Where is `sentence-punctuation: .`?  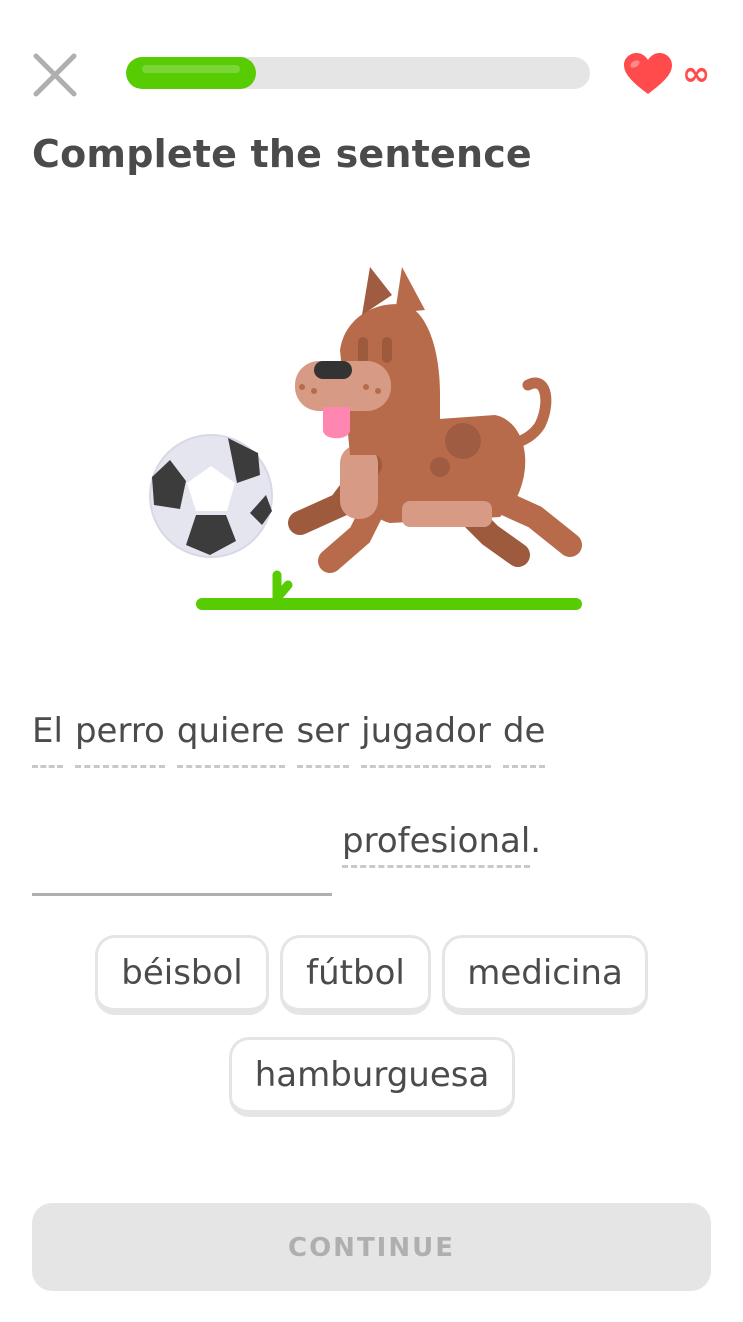 sentence-punctuation: . is located at coordinates (536, 841).